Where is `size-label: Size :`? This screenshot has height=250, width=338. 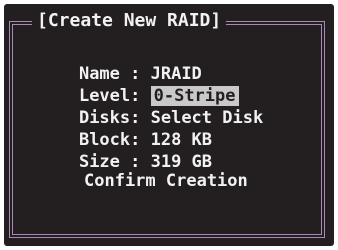 size-label: Size : is located at coordinates (114, 162).